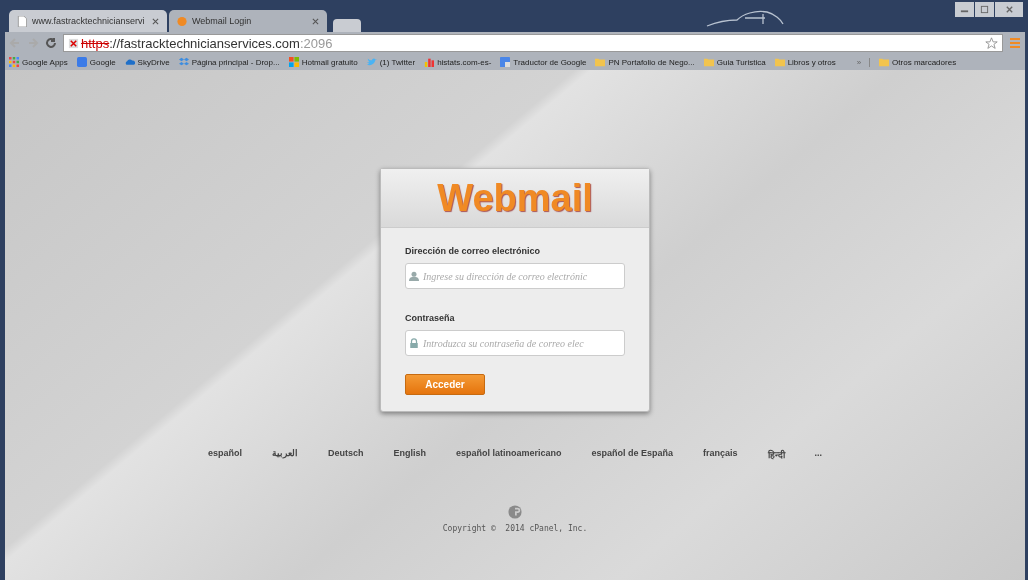 The image size is (1028, 580). I want to click on bookmark: (1) Twitter, so click(391, 62).